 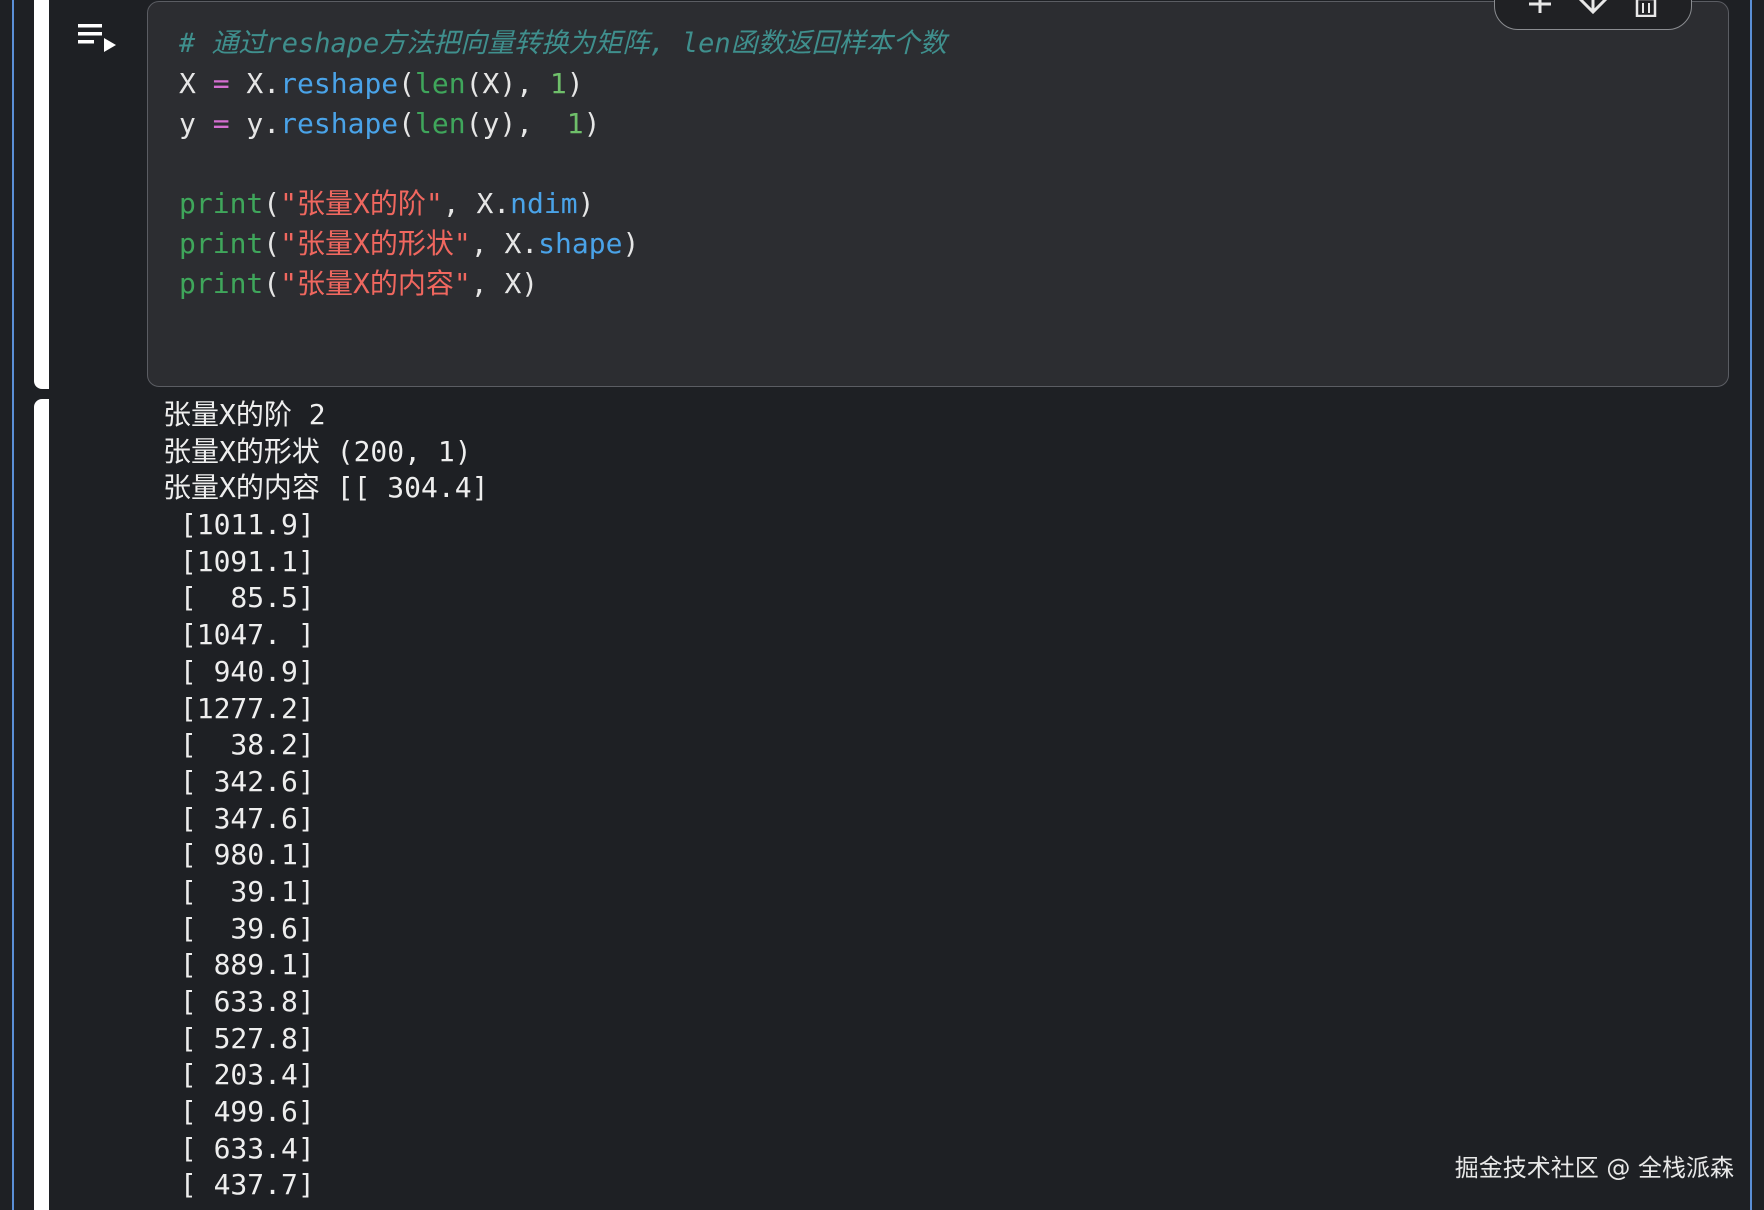 I want to click on output-line: [ 499.6], so click(x=239, y=1112).